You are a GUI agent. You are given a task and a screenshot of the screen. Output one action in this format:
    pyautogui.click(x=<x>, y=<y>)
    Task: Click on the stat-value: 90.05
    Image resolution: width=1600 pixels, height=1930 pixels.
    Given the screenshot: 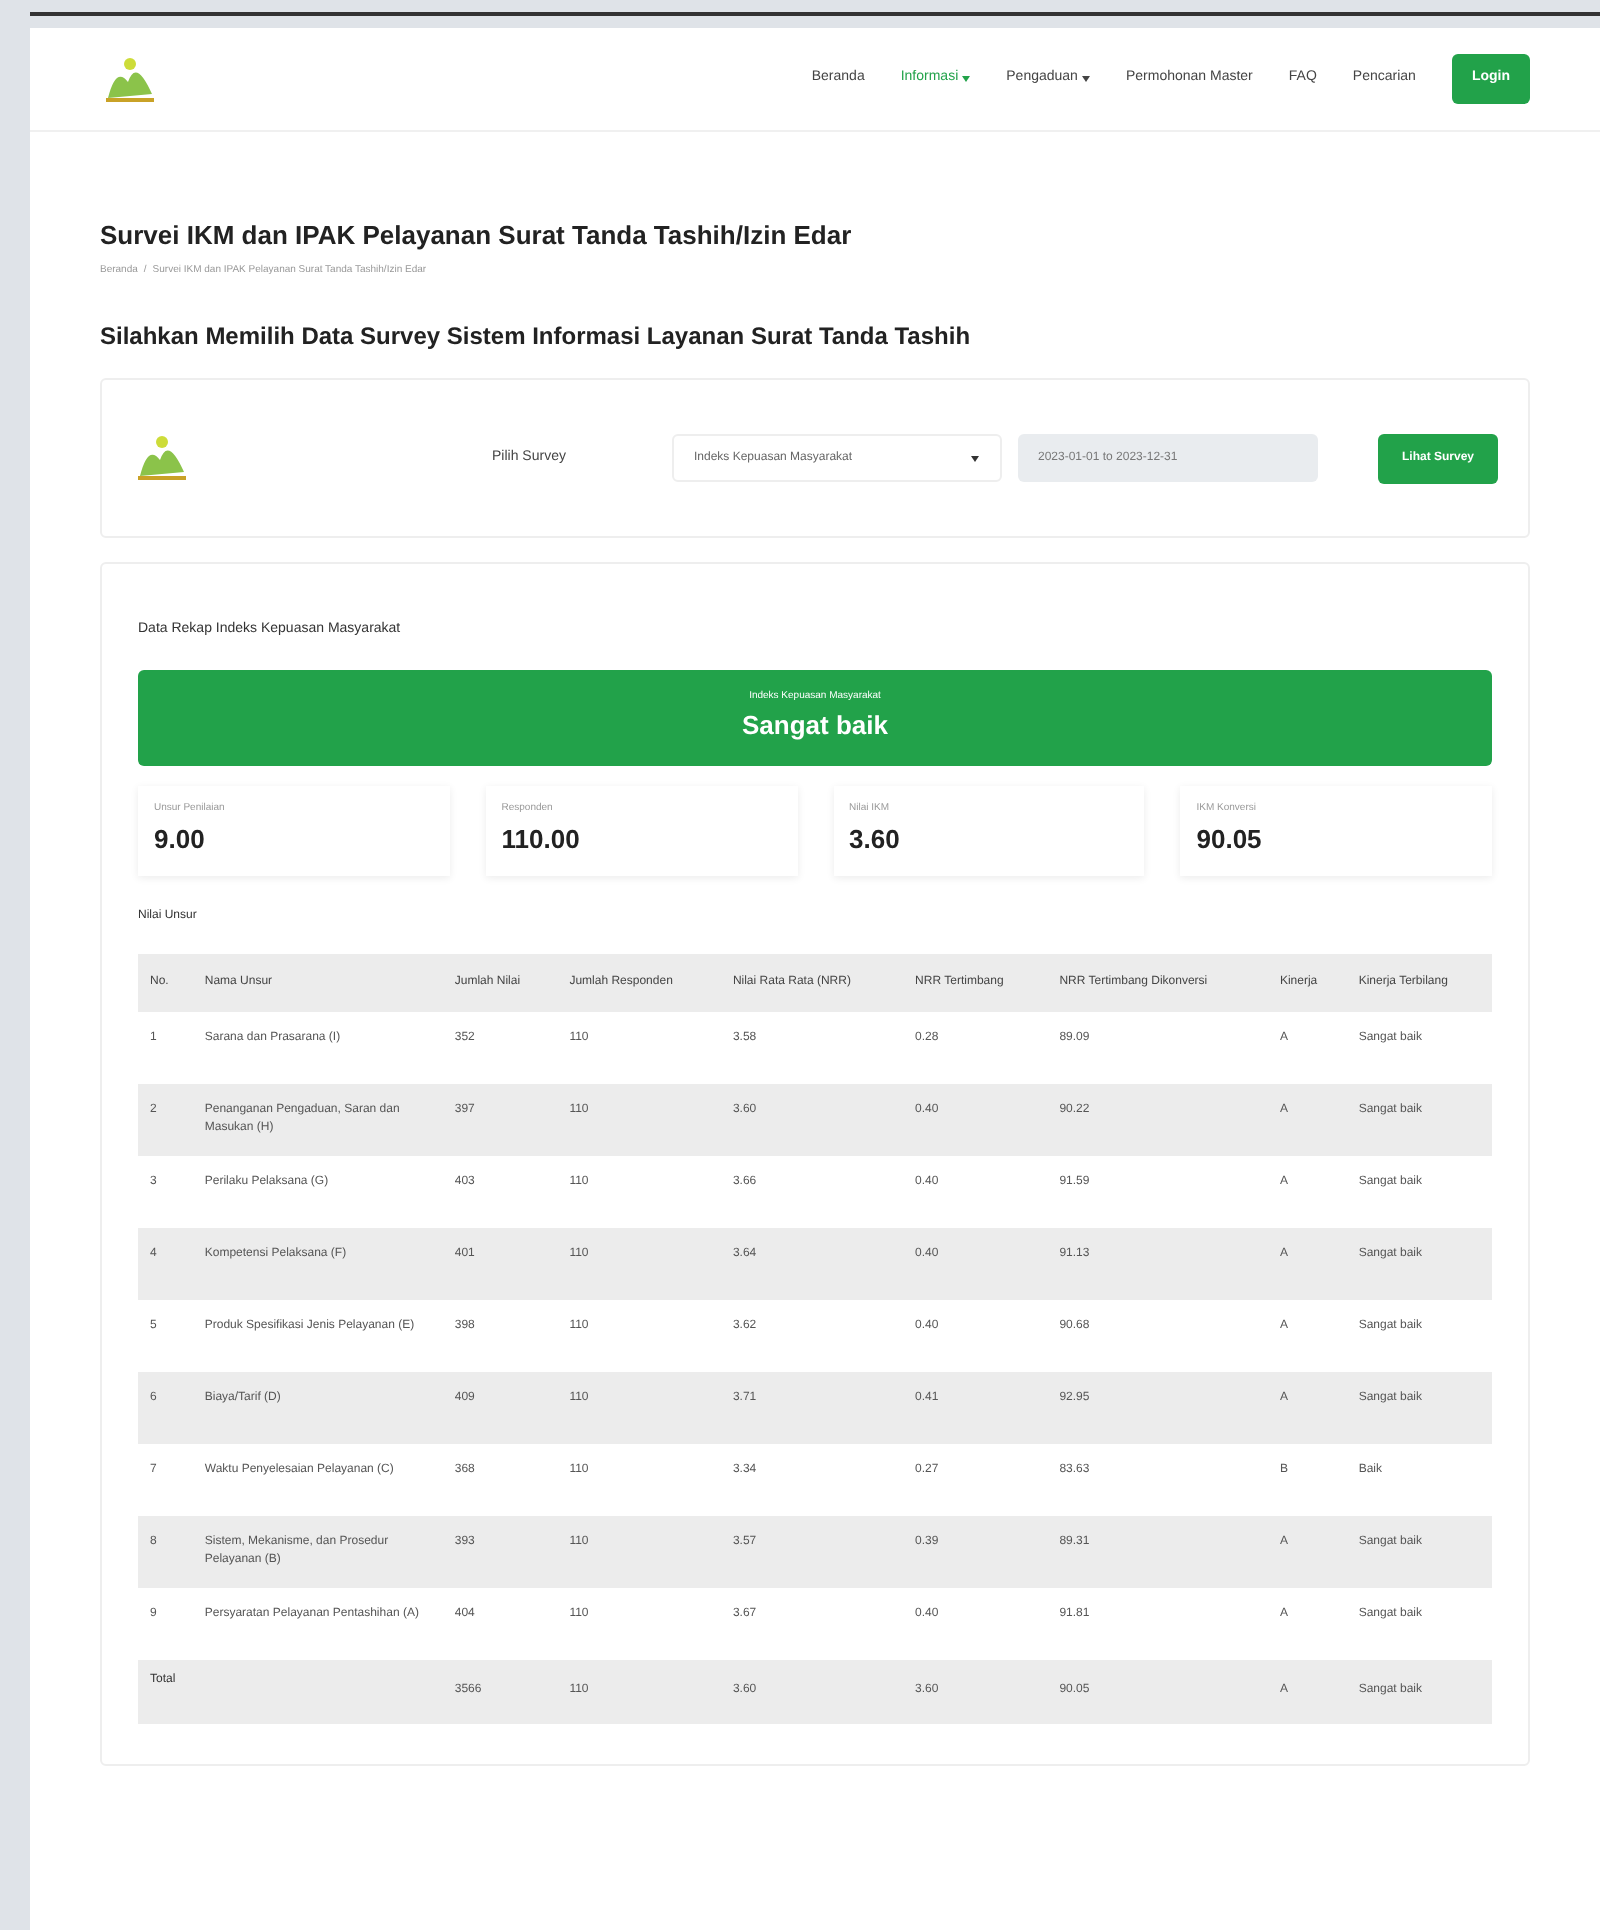 What is the action you would take?
    pyautogui.click(x=1230, y=840)
    